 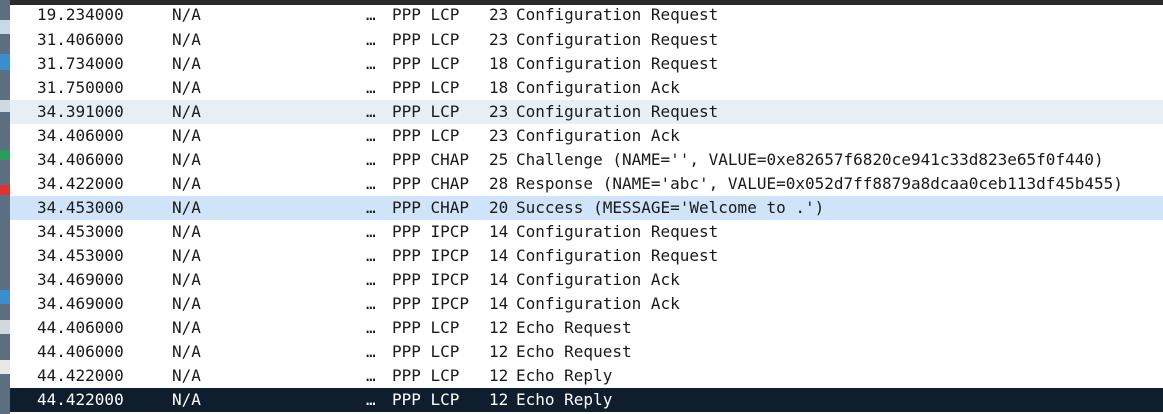 I want to click on packet-info: Success (MESSAGE='Welcome to .'), so click(x=670, y=207).